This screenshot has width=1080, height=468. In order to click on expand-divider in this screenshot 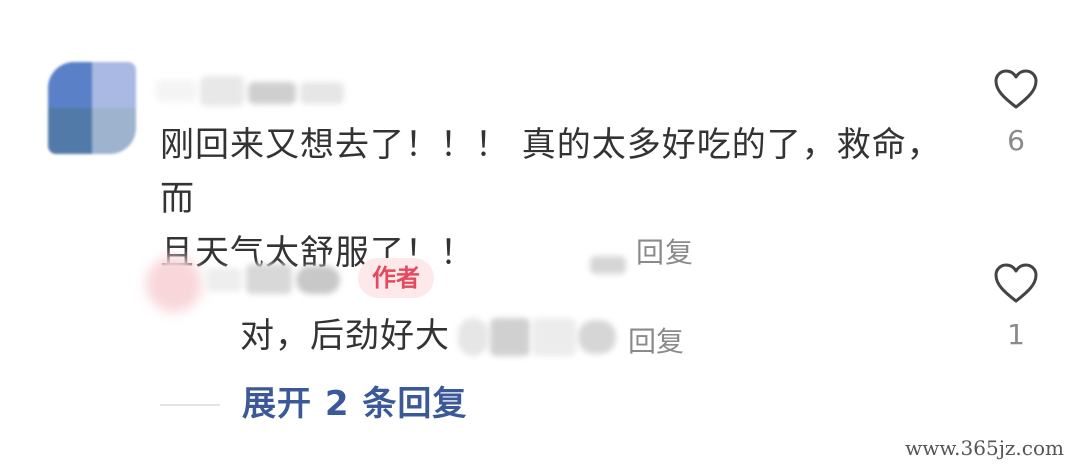, I will do `click(190, 405)`.